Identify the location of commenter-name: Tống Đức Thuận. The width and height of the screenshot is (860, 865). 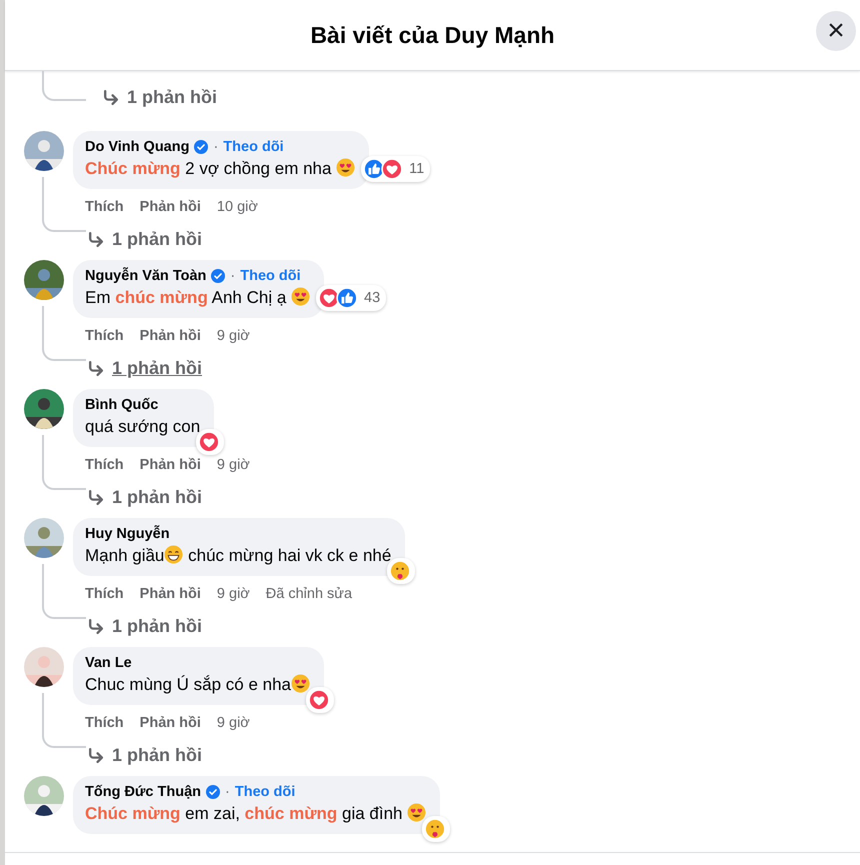
(143, 792).